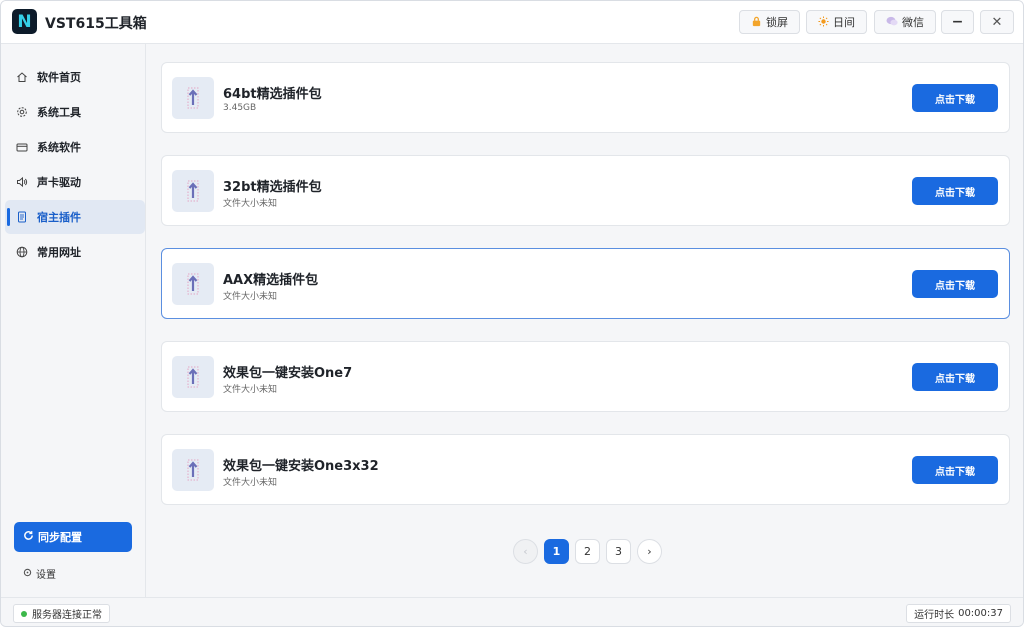 This screenshot has width=1024, height=627. I want to click on settings-link: 设置, so click(39, 573).